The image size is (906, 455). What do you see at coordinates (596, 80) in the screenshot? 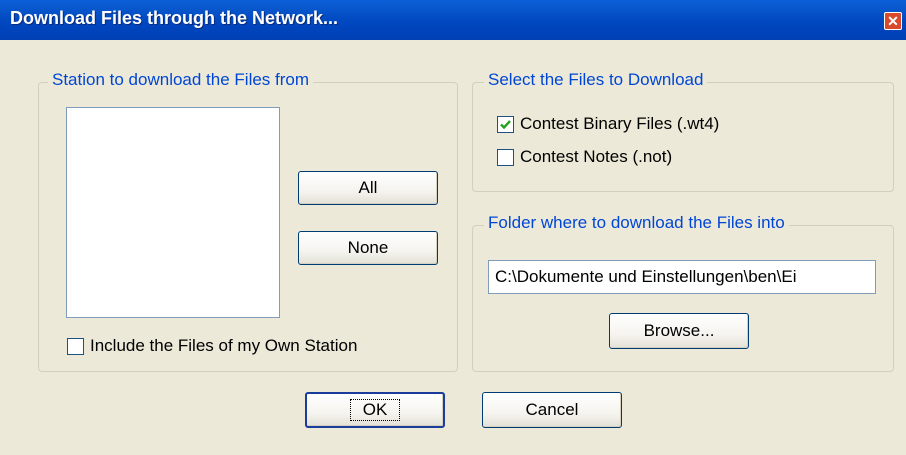
I see `files-group-label: Select the Files to Download` at bounding box center [596, 80].